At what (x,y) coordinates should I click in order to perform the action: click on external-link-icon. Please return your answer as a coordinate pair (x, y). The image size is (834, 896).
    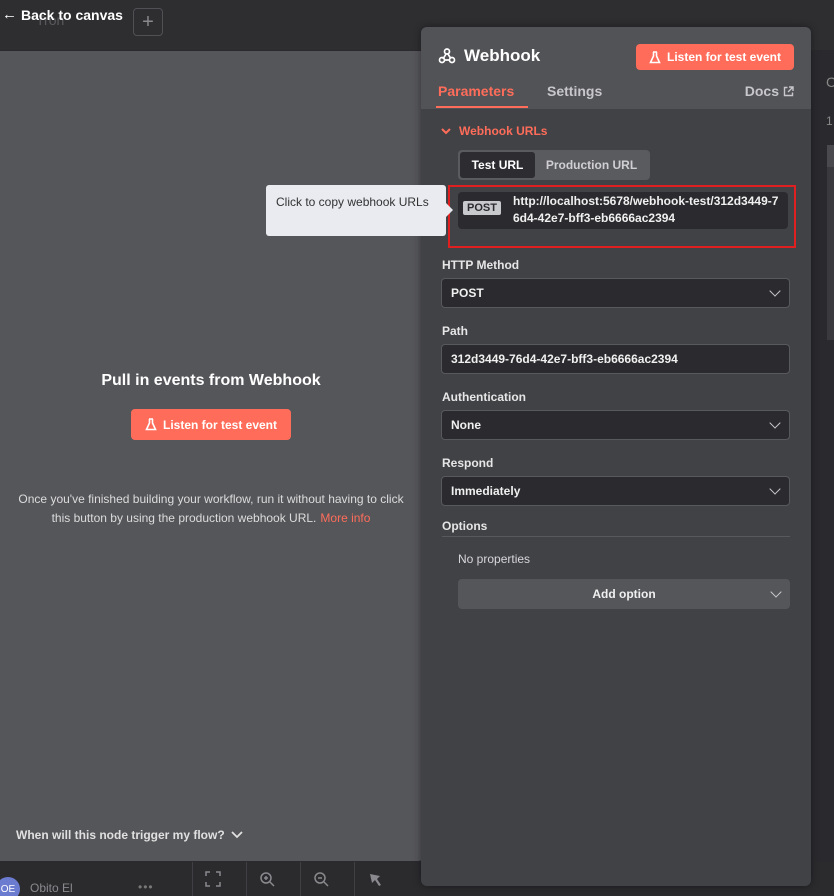
    Looking at the image, I should click on (788, 90).